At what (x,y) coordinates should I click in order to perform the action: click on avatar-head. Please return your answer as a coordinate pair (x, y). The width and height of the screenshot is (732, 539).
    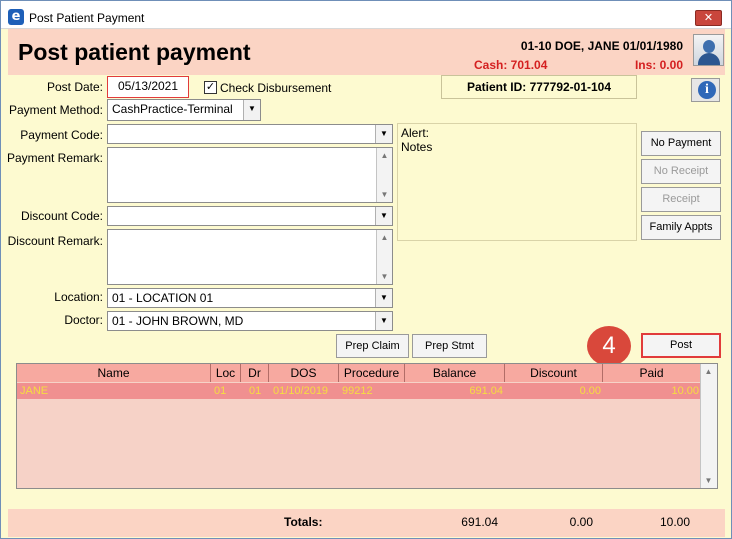
    Looking at the image, I should click on (709, 46).